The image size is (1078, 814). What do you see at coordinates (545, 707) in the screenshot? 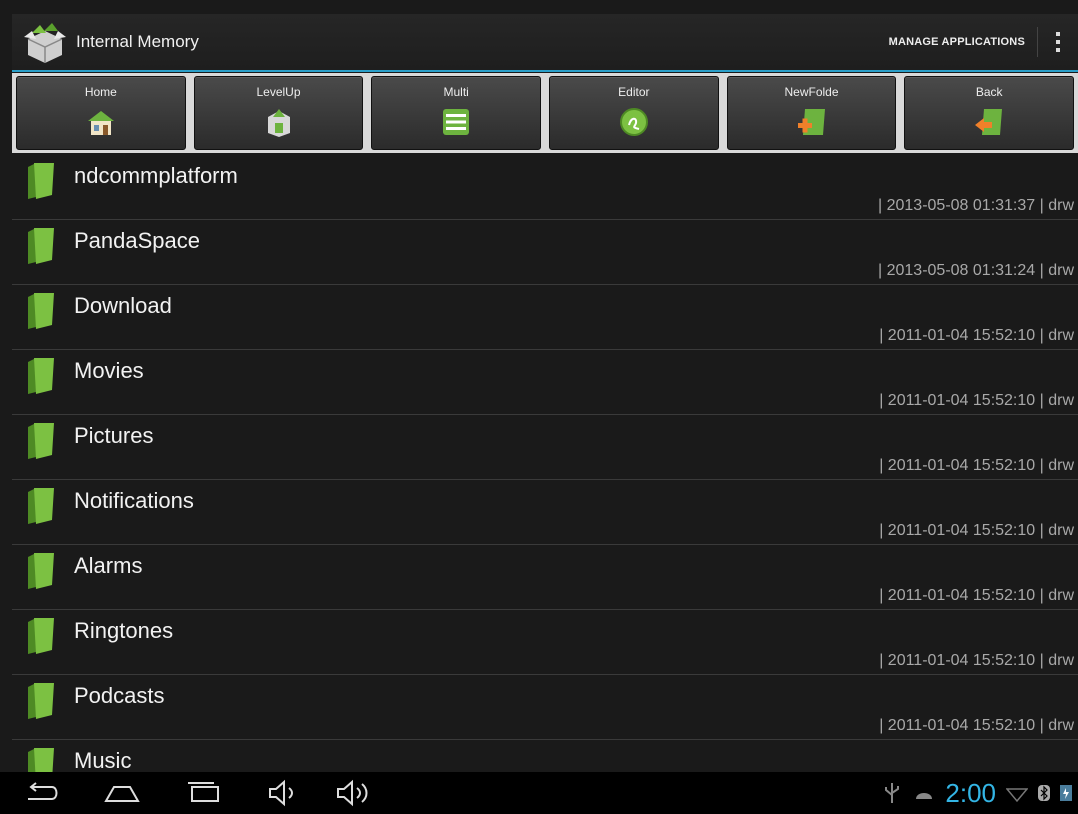
I see `list-item: Podcasts | 2011-01-04 15:52:10 | drw` at bounding box center [545, 707].